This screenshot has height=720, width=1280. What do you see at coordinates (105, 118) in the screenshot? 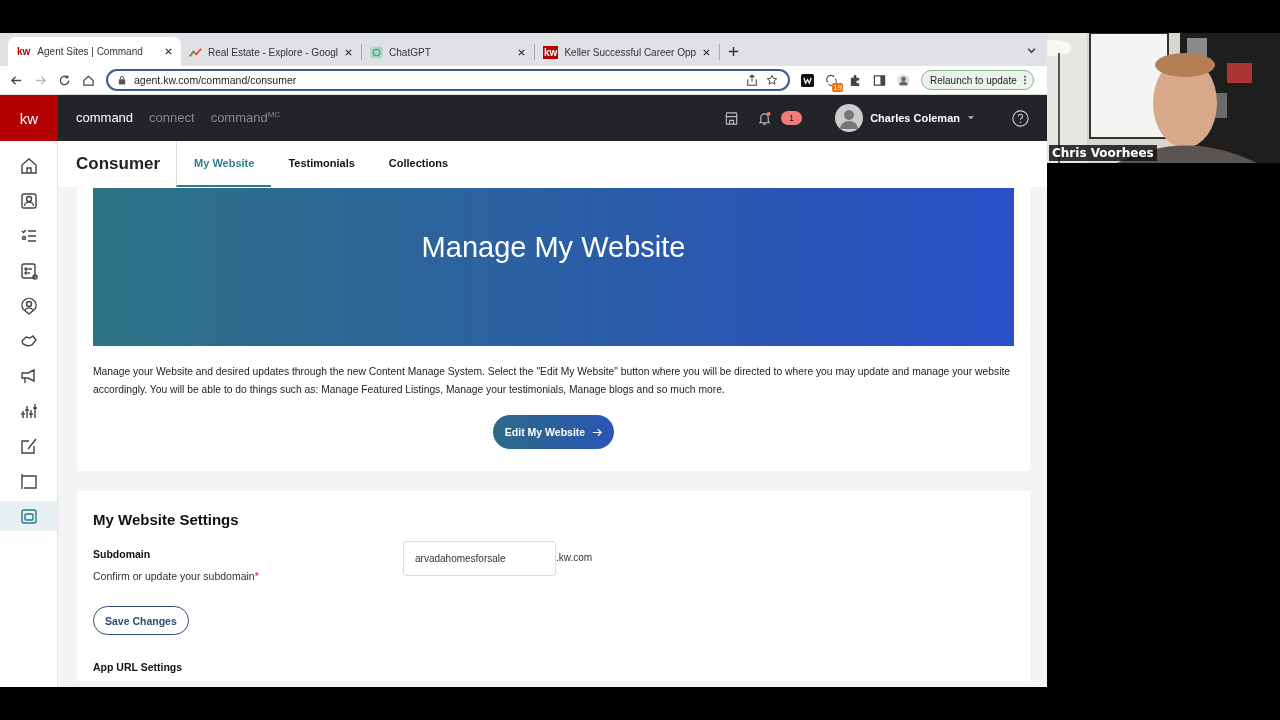
I see `nav-link: command` at bounding box center [105, 118].